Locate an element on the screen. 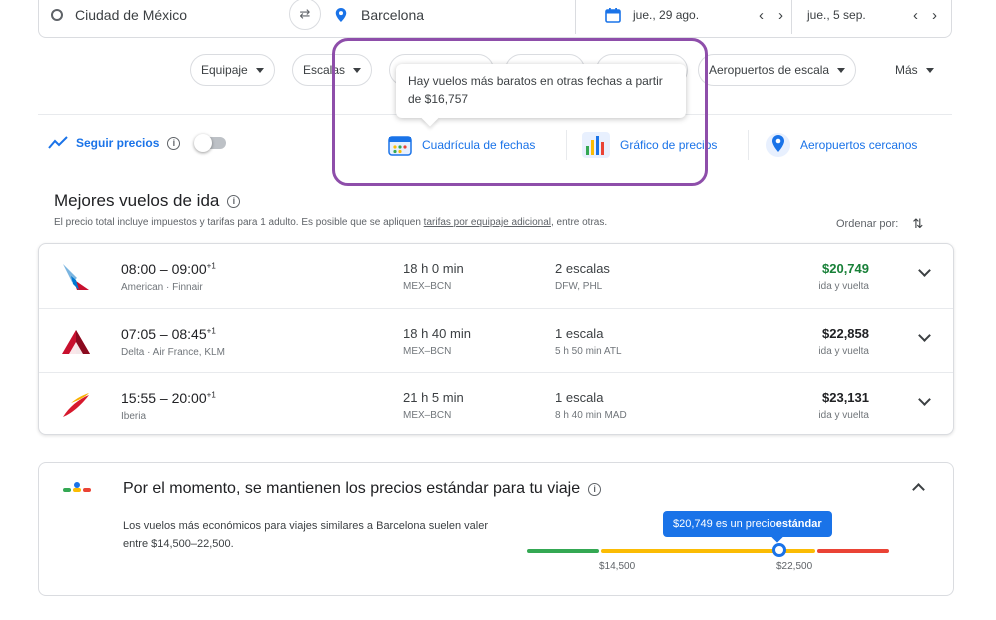 The width and height of the screenshot is (996, 620). results-title: Mejores vuelos de ida i is located at coordinates (147, 201).